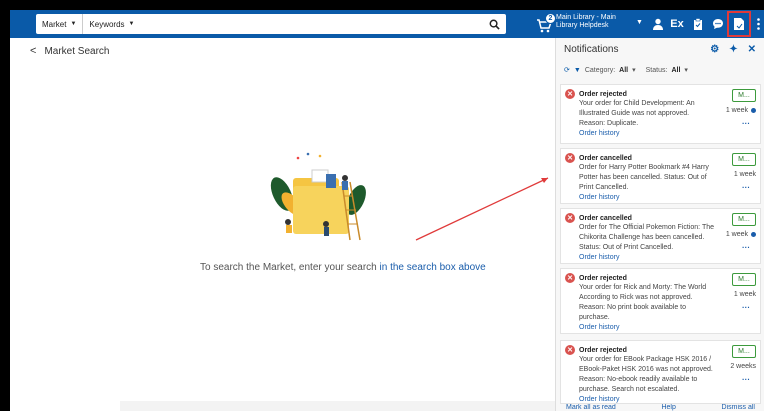 This screenshot has width=764, height=411. I want to click on notification-icon, so click(739, 24).